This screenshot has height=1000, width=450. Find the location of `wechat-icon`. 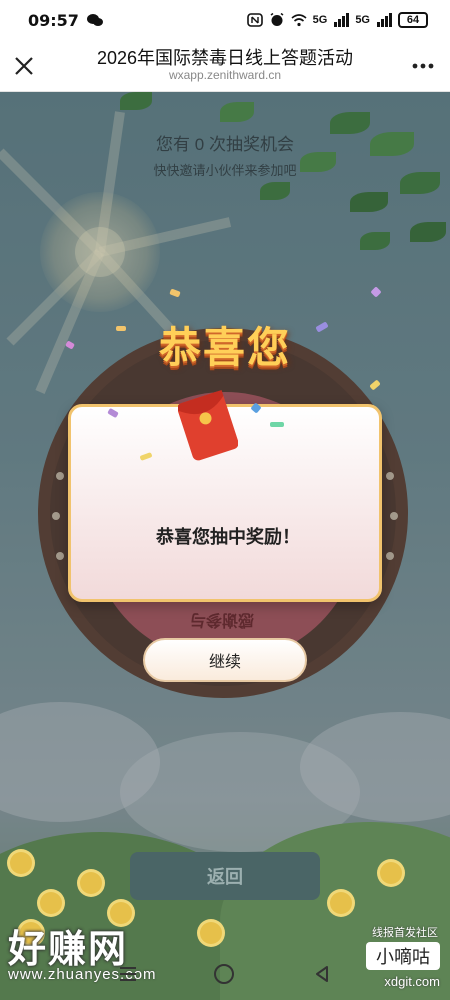

wechat-icon is located at coordinates (94, 20).